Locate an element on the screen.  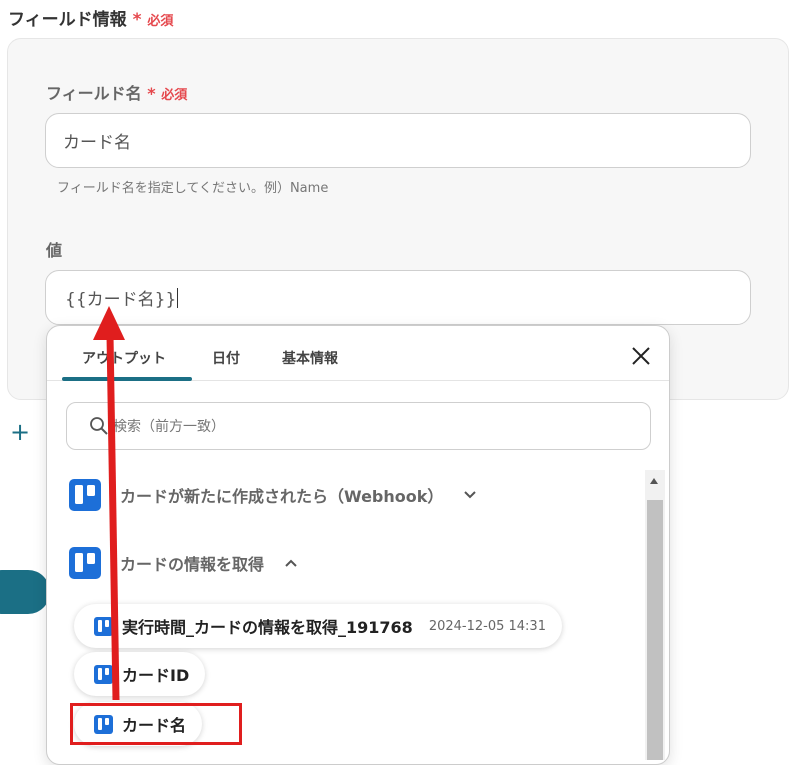
annotation-arrow is located at coordinates (109, 503).